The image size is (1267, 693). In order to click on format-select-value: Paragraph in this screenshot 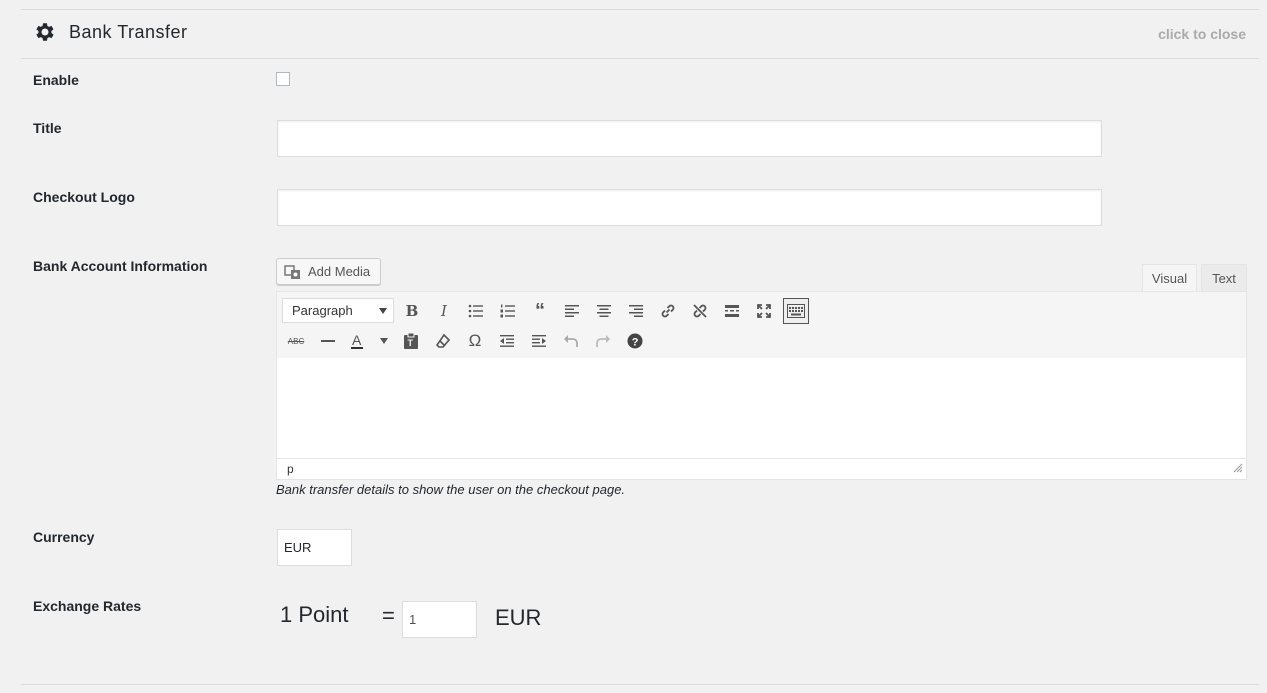, I will do `click(322, 310)`.